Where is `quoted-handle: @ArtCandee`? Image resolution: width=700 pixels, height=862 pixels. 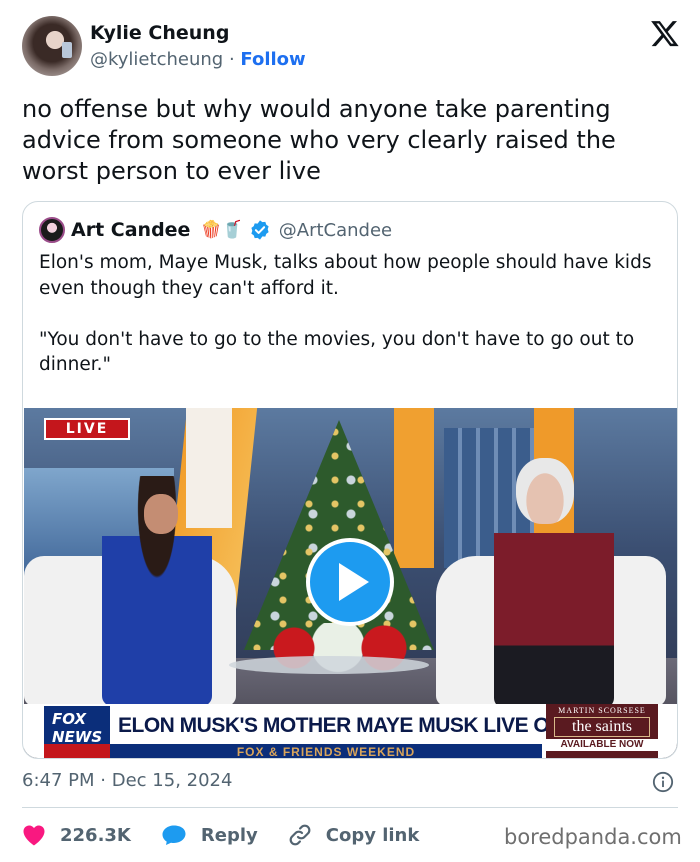 quoted-handle: @ArtCandee is located at coordinates (335, 230).